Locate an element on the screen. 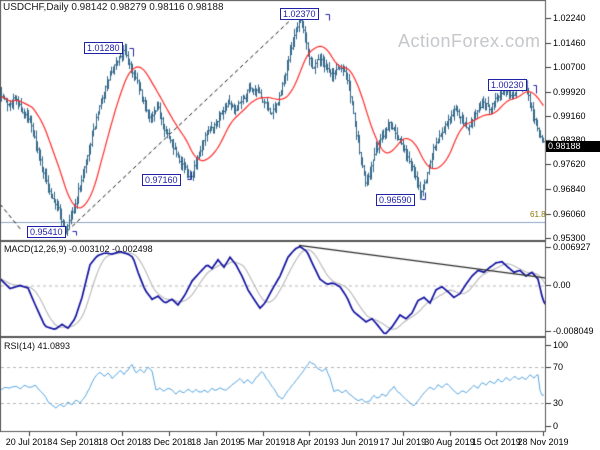 Image resolution: width=600 pixels, height=450 pixels. price-axis-label: 0.96060 is located at coordinates (569, 213).